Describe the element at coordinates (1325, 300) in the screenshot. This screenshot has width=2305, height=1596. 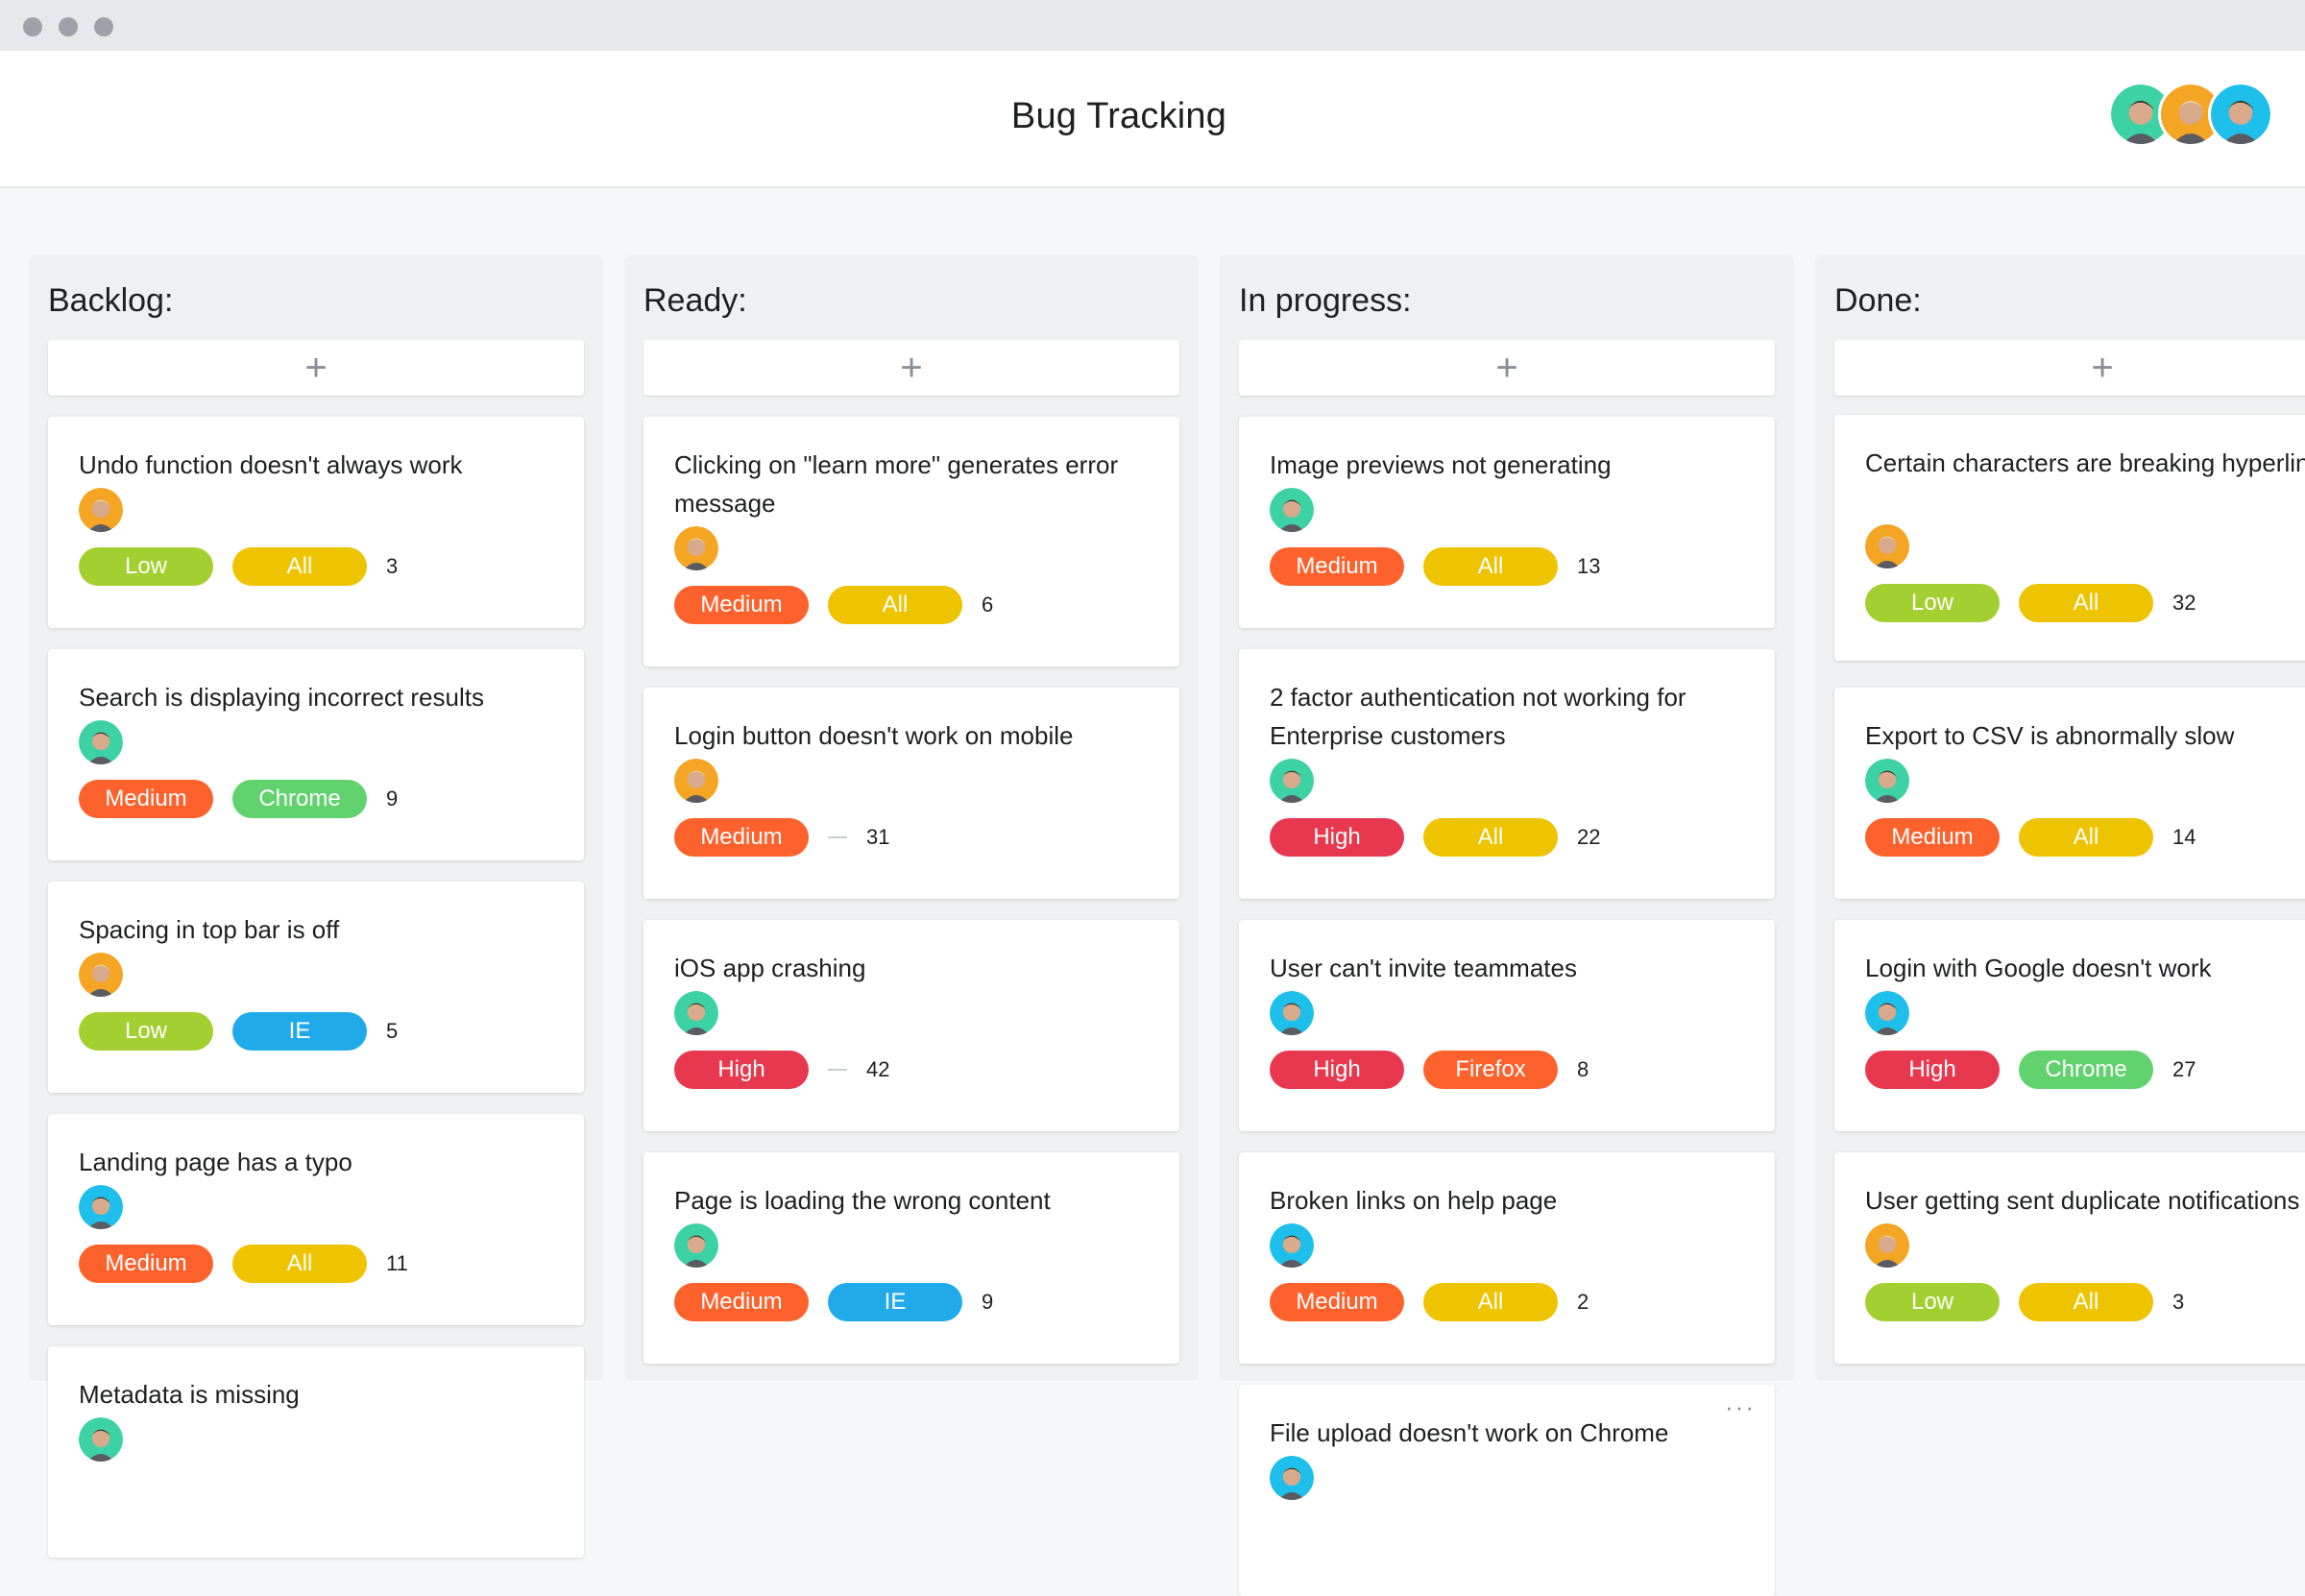
I see `column-title: In progress:` at that location.